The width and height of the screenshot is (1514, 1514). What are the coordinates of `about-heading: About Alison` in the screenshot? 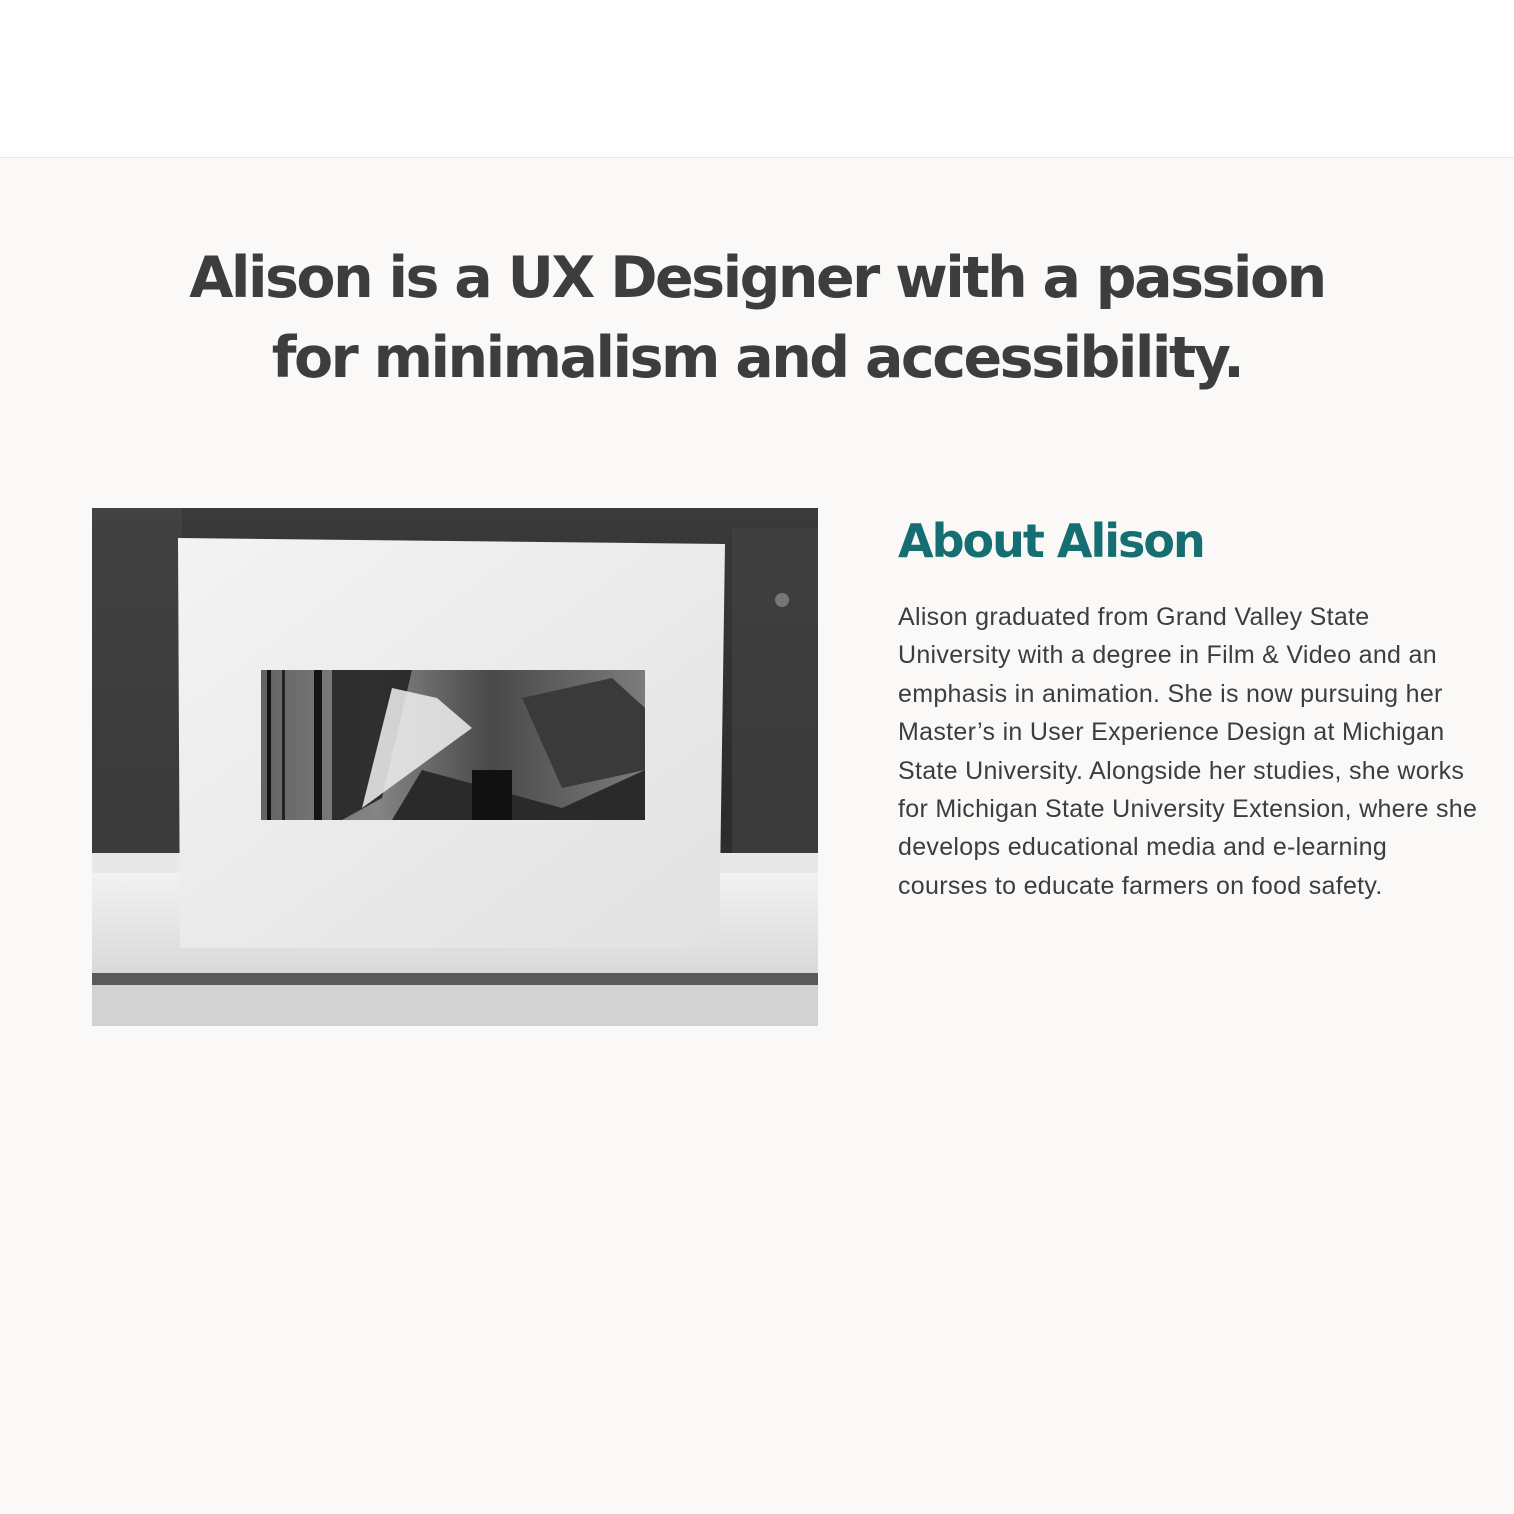 It's located at (1052, 541).